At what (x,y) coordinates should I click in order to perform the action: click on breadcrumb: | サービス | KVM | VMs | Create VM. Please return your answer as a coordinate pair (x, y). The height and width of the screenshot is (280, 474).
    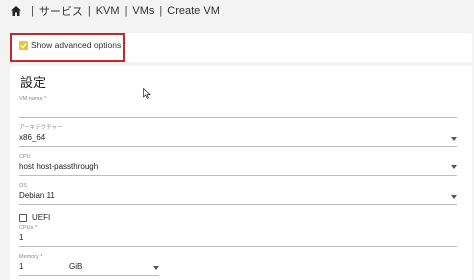
    Looking at the image, I should click on (115, 11).